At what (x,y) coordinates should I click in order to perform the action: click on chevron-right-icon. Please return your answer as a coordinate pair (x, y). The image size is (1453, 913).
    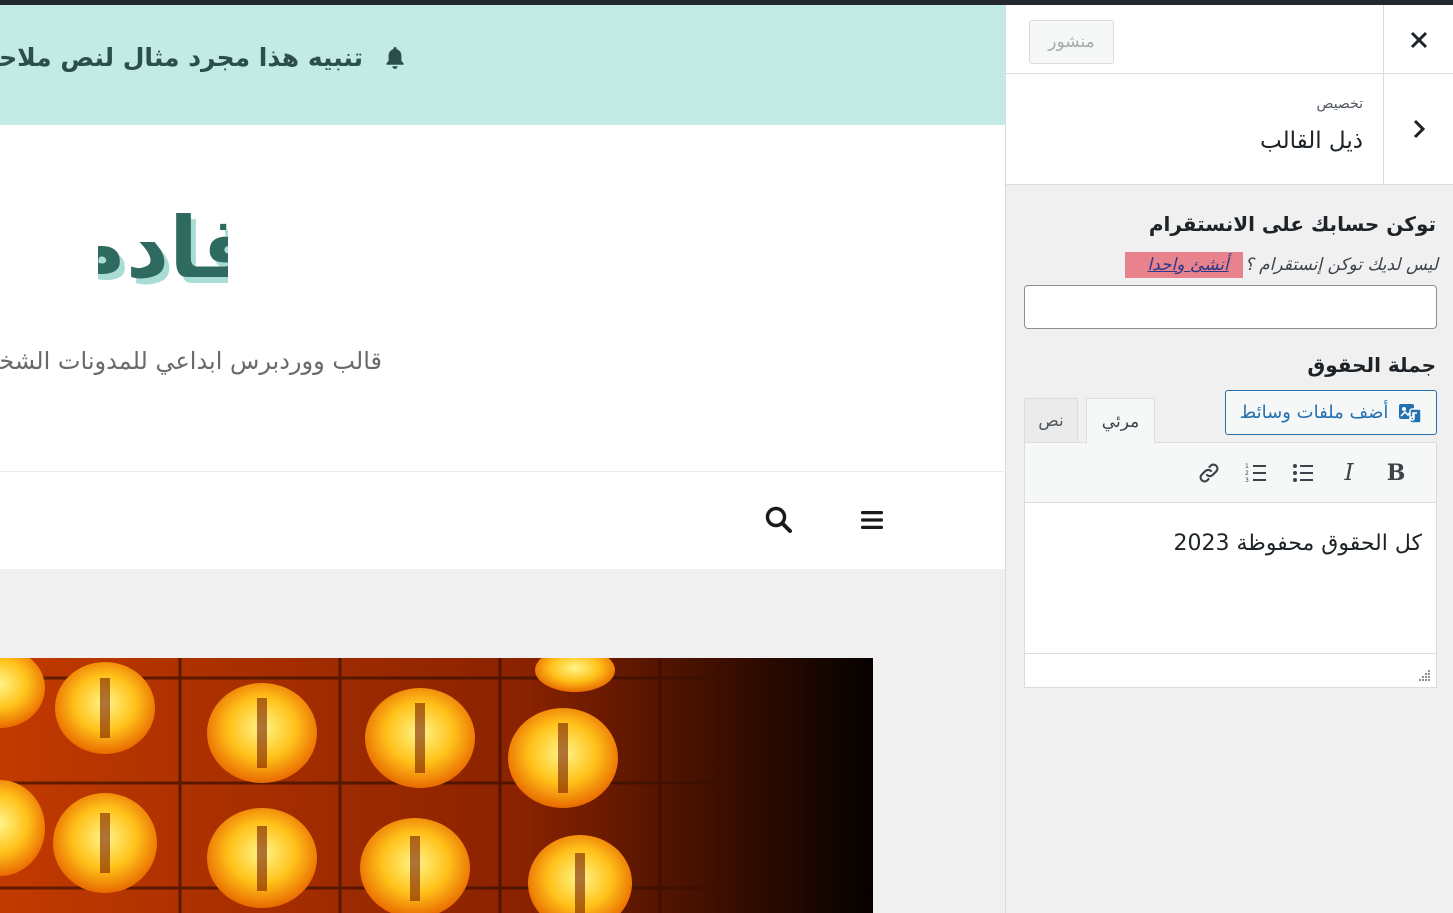
    Looking at the image, I should click on (1419, 129).